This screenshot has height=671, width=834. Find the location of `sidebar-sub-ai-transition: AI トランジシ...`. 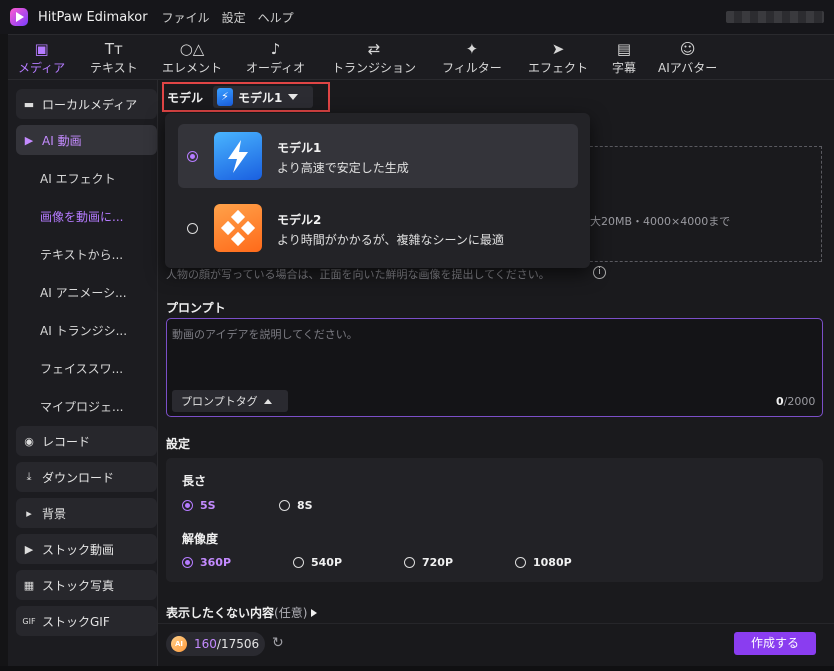

sidebar-sub-ai-transition: AI トランジシ... is located at coordinates (83, 330).